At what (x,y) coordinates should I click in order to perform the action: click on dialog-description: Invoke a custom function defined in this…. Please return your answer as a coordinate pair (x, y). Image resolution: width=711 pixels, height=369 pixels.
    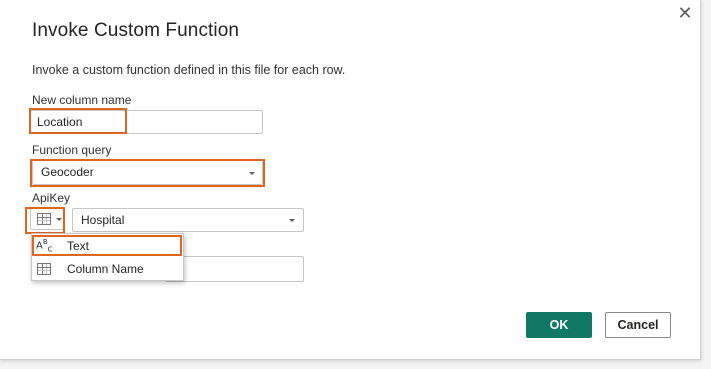
    Looking at the image, I should click on (189, 70).